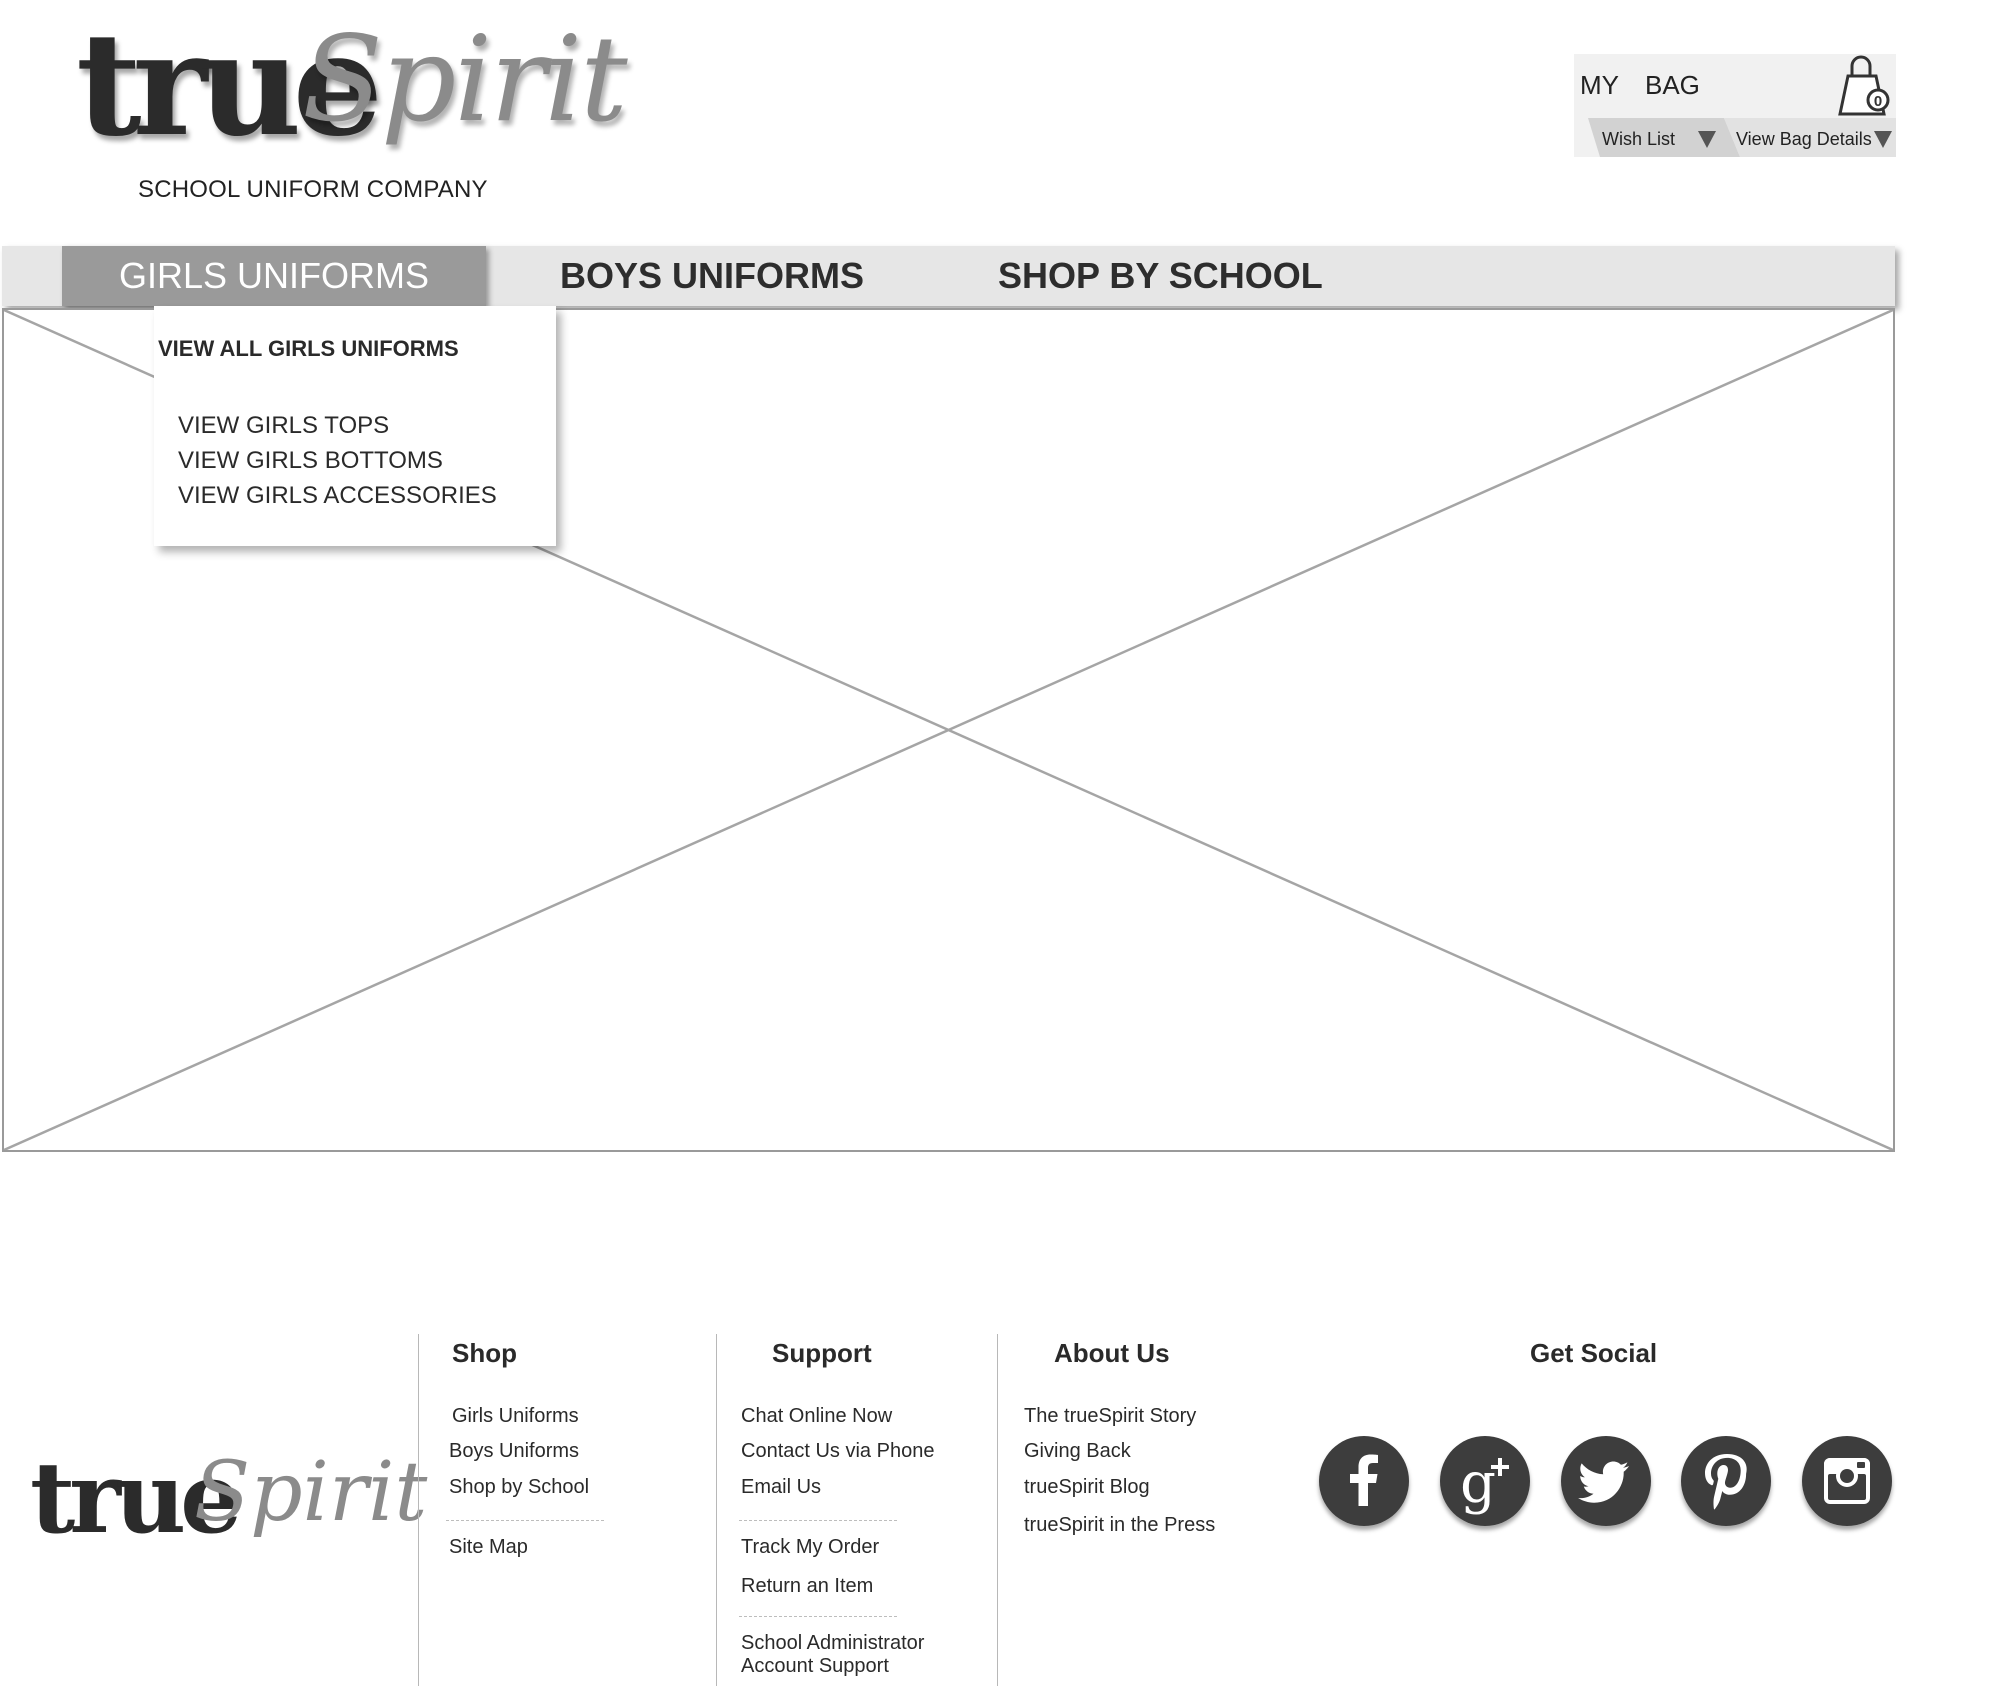  I want to click on footer-heading-shop: Shop, so click(484, 1353).